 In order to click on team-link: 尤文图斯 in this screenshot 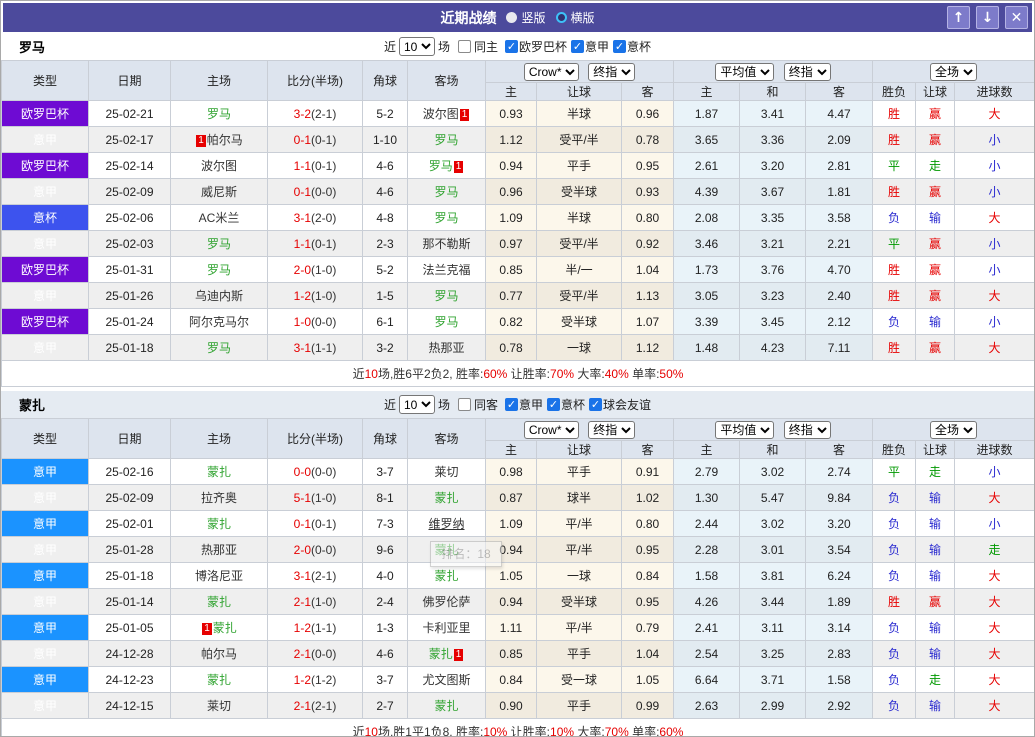, I will do `click(446, 680)`.